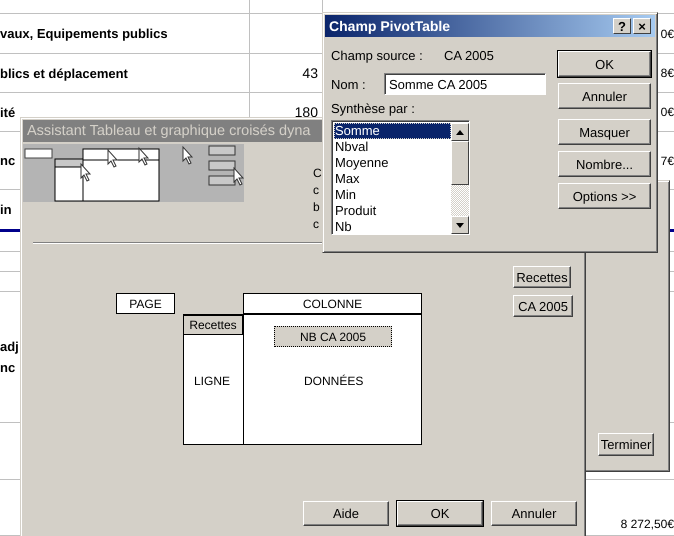 The image size is (674, 536). Describe the element at coordinates (392, 163) in the screenshot. I see `list-item: Moyenne` at that location.